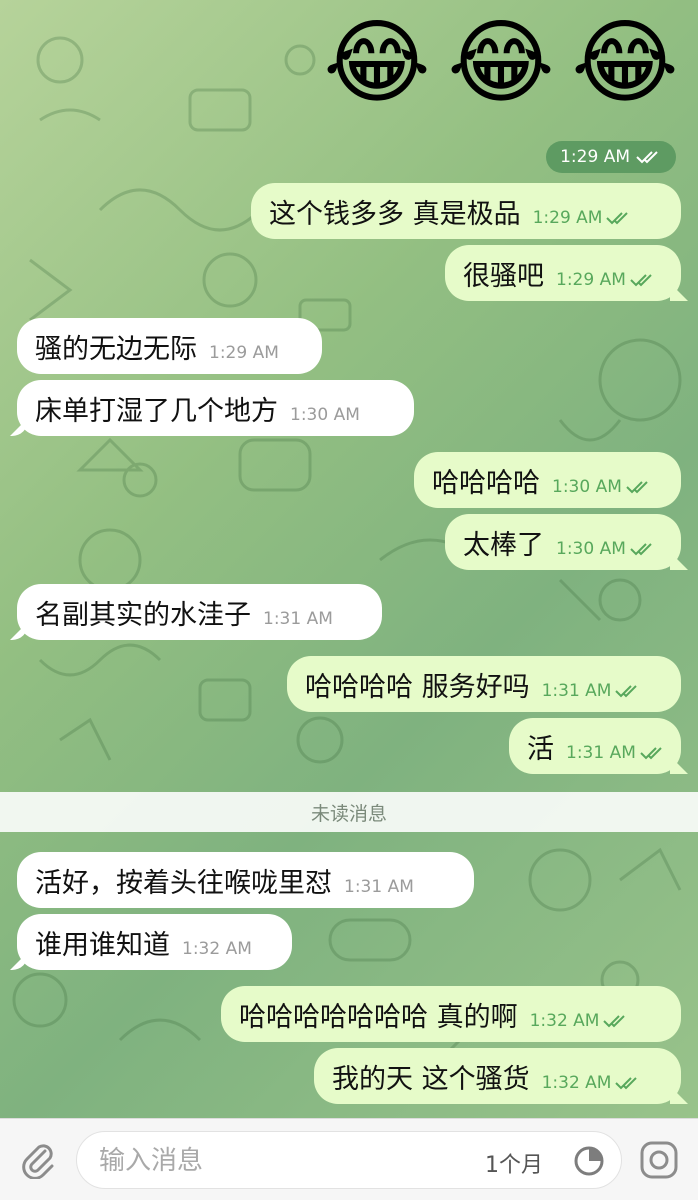 The image size is (698, 1200). Describe the element at coordinates (156, 411) in the screenshot. I see `message-text: 床单打湿了几个地方` at that location.